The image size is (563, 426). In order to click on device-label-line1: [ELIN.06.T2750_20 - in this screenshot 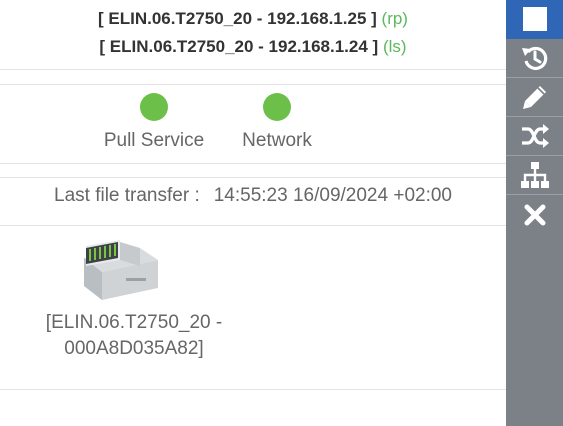, I will do `click(134, 322)`.